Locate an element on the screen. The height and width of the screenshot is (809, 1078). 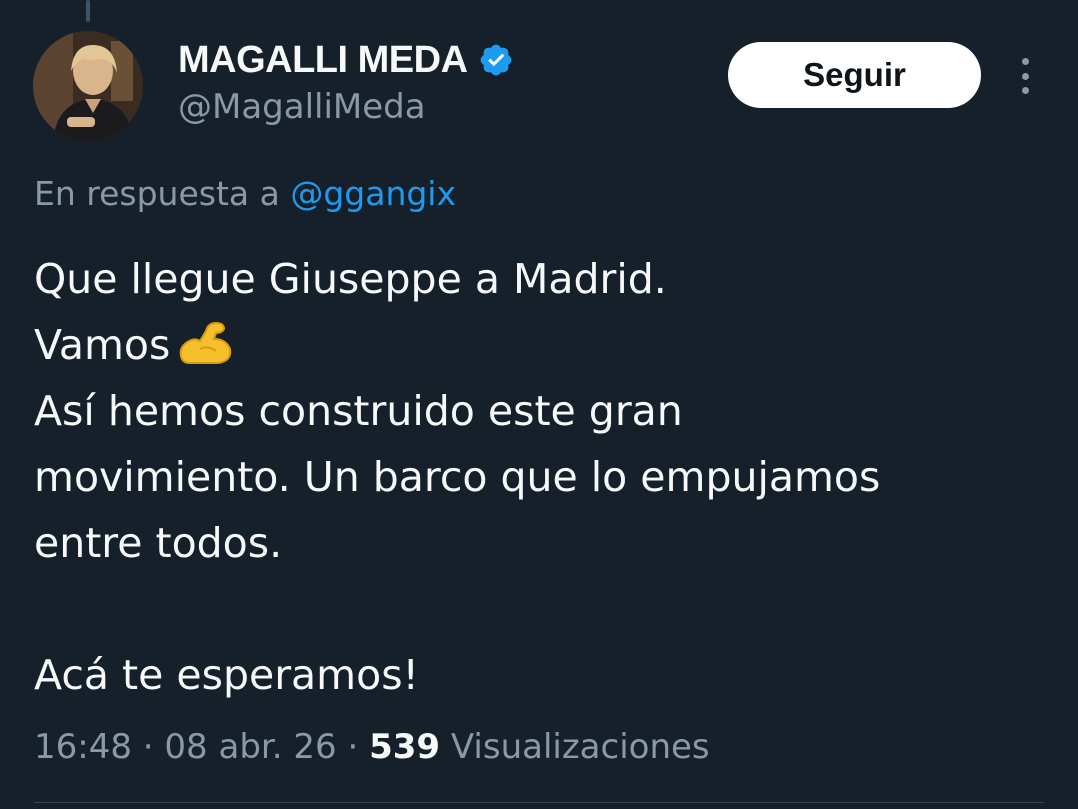
avatar is located at coordinates (88, 86).